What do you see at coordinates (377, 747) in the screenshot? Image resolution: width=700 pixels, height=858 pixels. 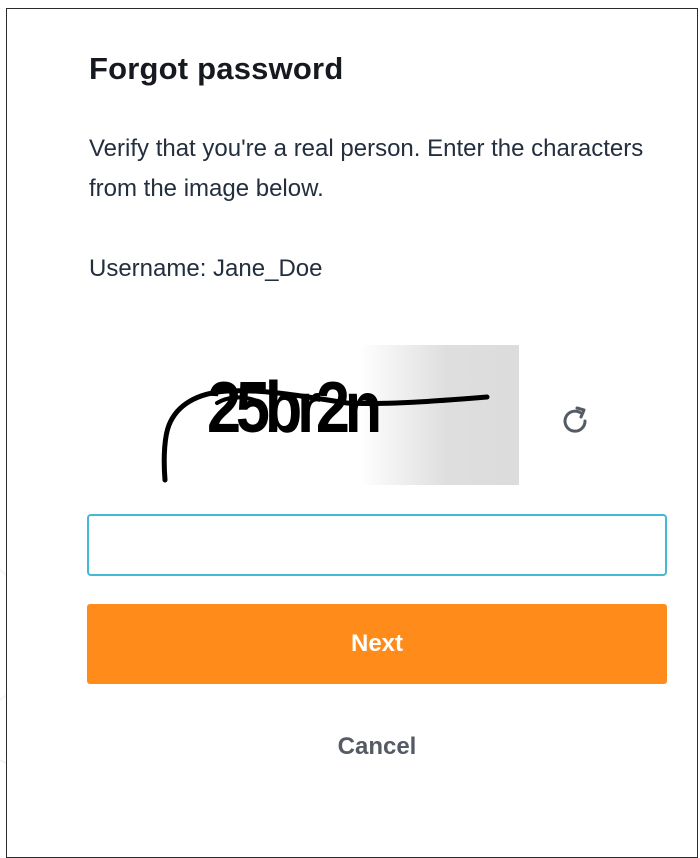 I see `cancel-link: Cancel` at bounding box center [377, 747].